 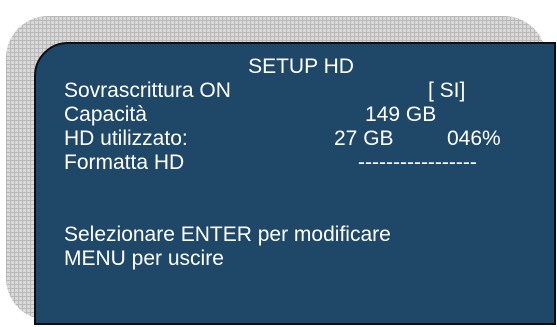 I want to click on menu-row-hd-used: HD utilizzato: 27 GB 046%, so click(x=309, y=139).